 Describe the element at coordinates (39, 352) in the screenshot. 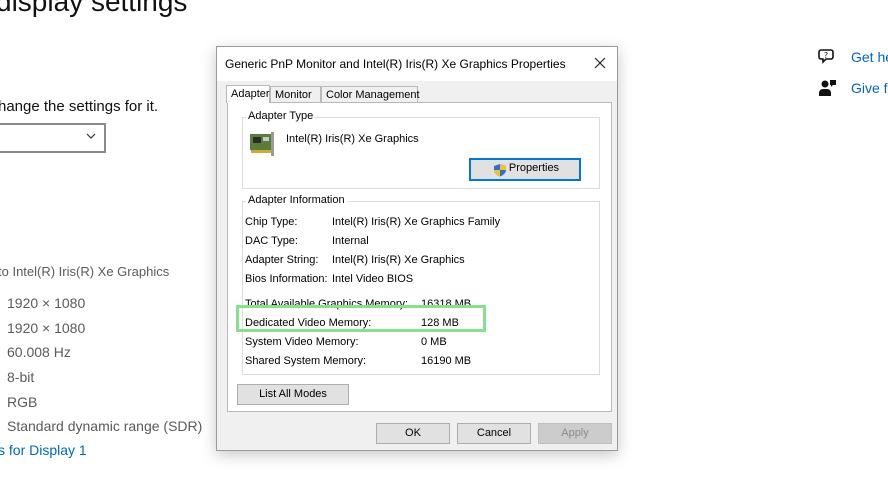

I see `refresh-rate-value: 60.008 Hz` at that location.